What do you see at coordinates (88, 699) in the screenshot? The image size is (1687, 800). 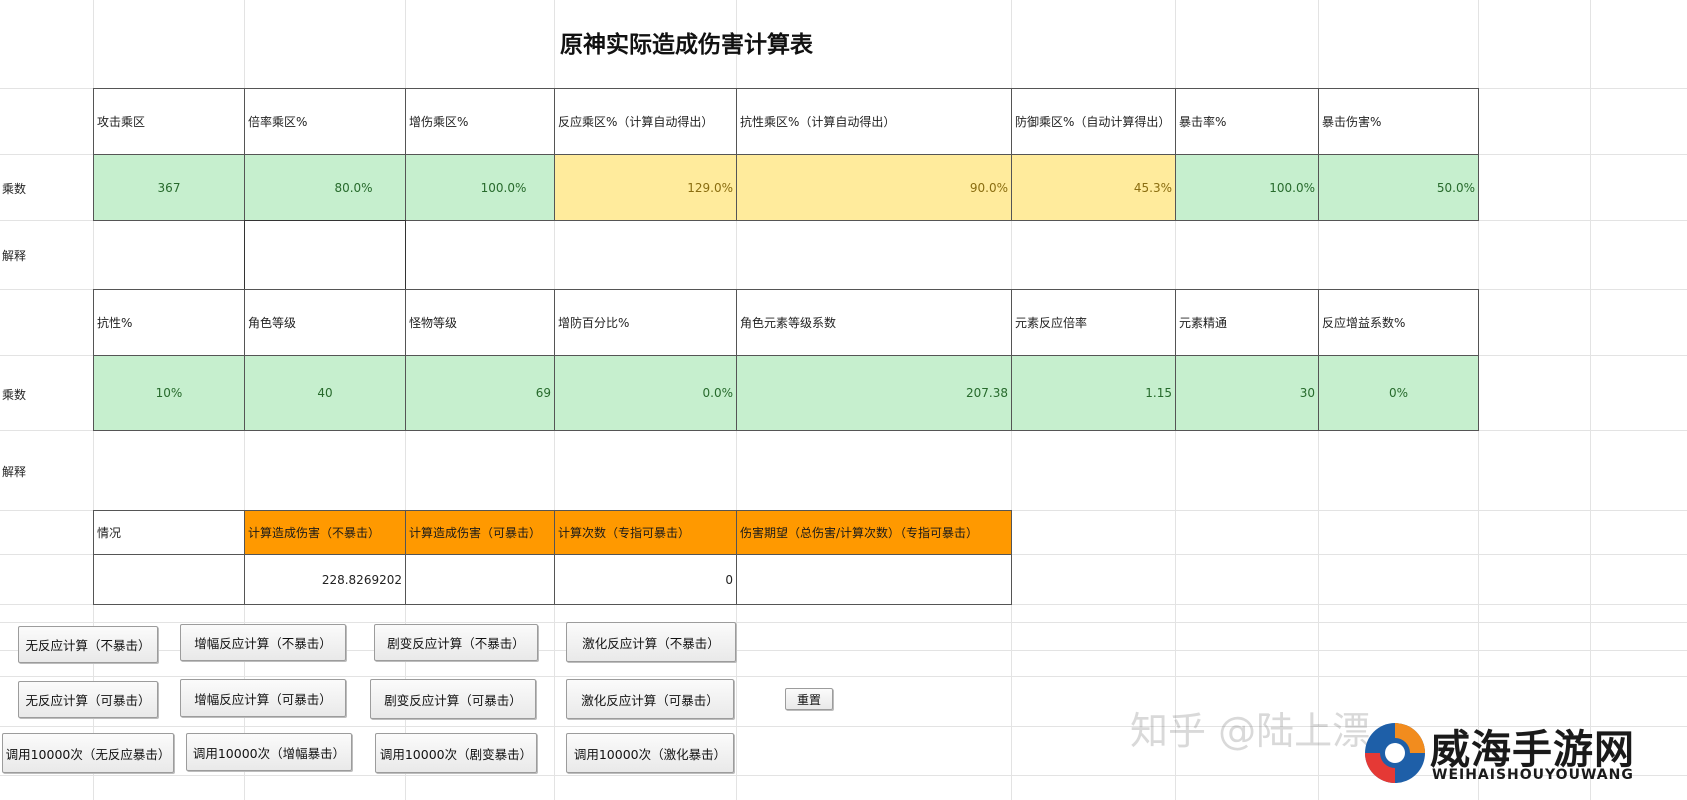 I see `no-reaction-crit-button: 无反应计算（可暴击）` at bounding box center [88, 699].